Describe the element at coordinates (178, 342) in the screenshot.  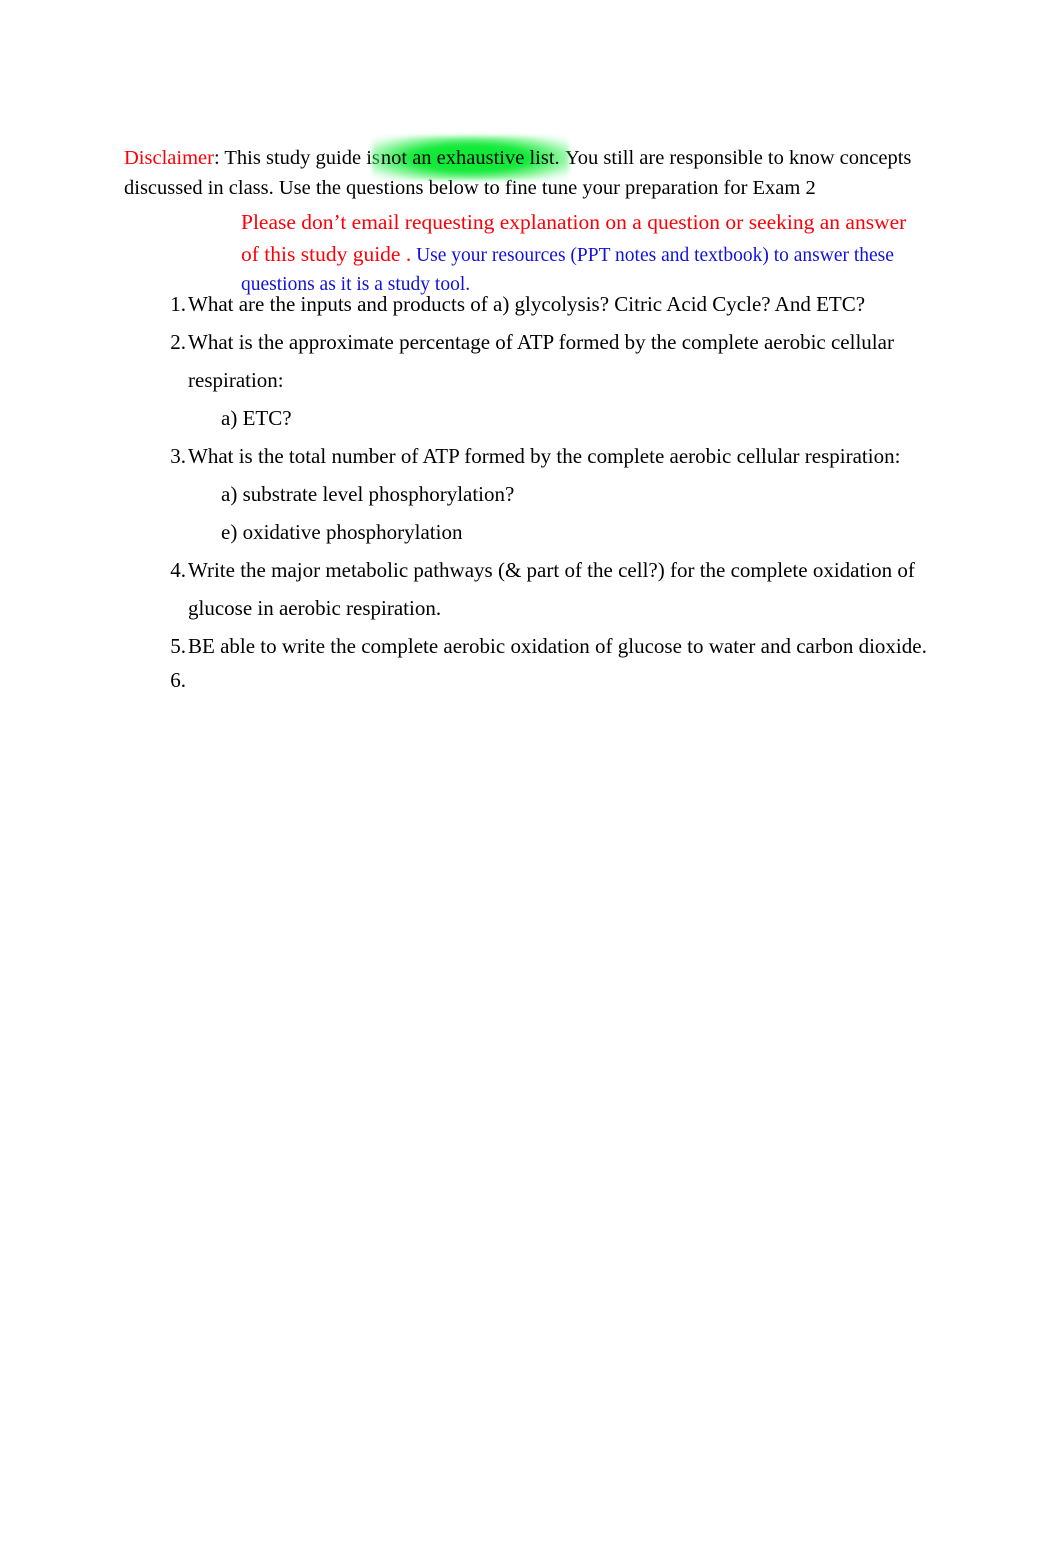
I see `question-number: 2.` at that location.